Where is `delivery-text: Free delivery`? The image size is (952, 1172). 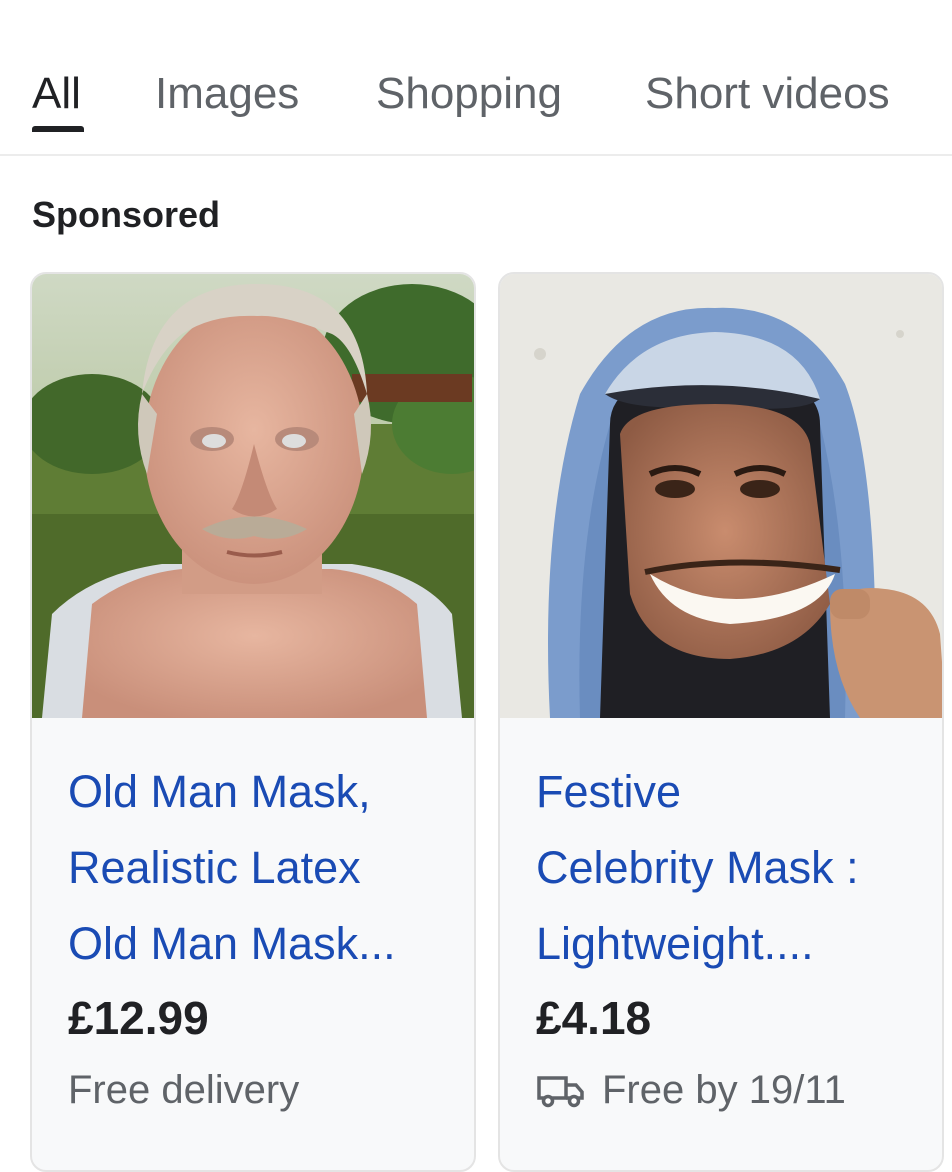 delivery-text: Free delivery is located at coordinates (184, 1090).